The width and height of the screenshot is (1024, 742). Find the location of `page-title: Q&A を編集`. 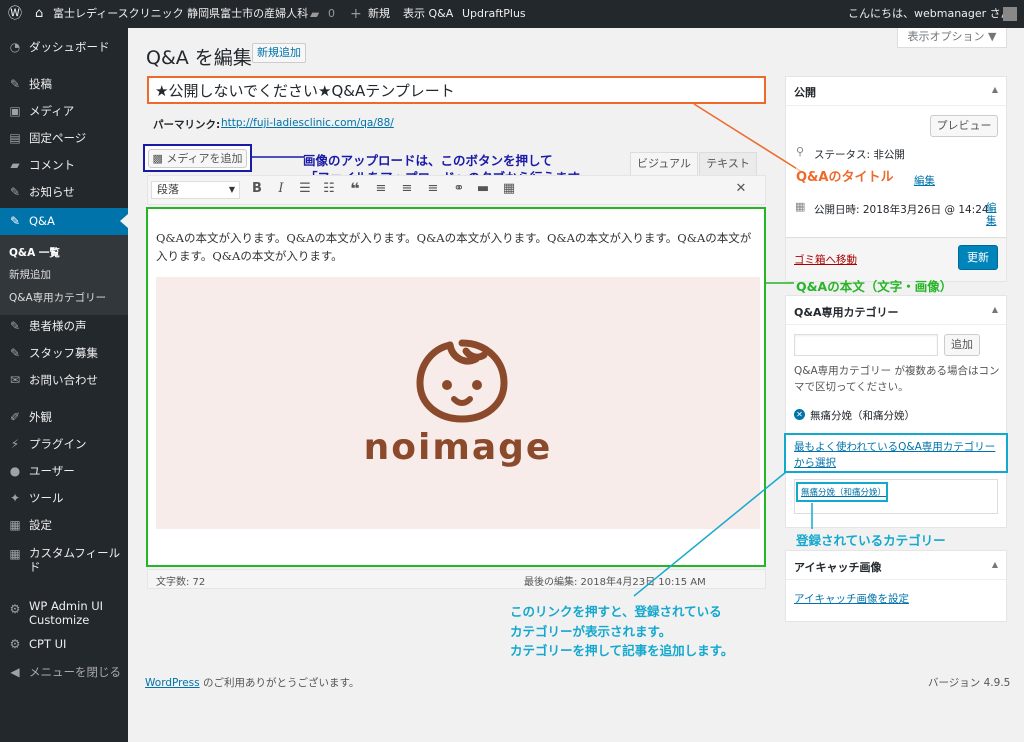

page-title: Q&A を編集 is located at coordinates (199, 58).